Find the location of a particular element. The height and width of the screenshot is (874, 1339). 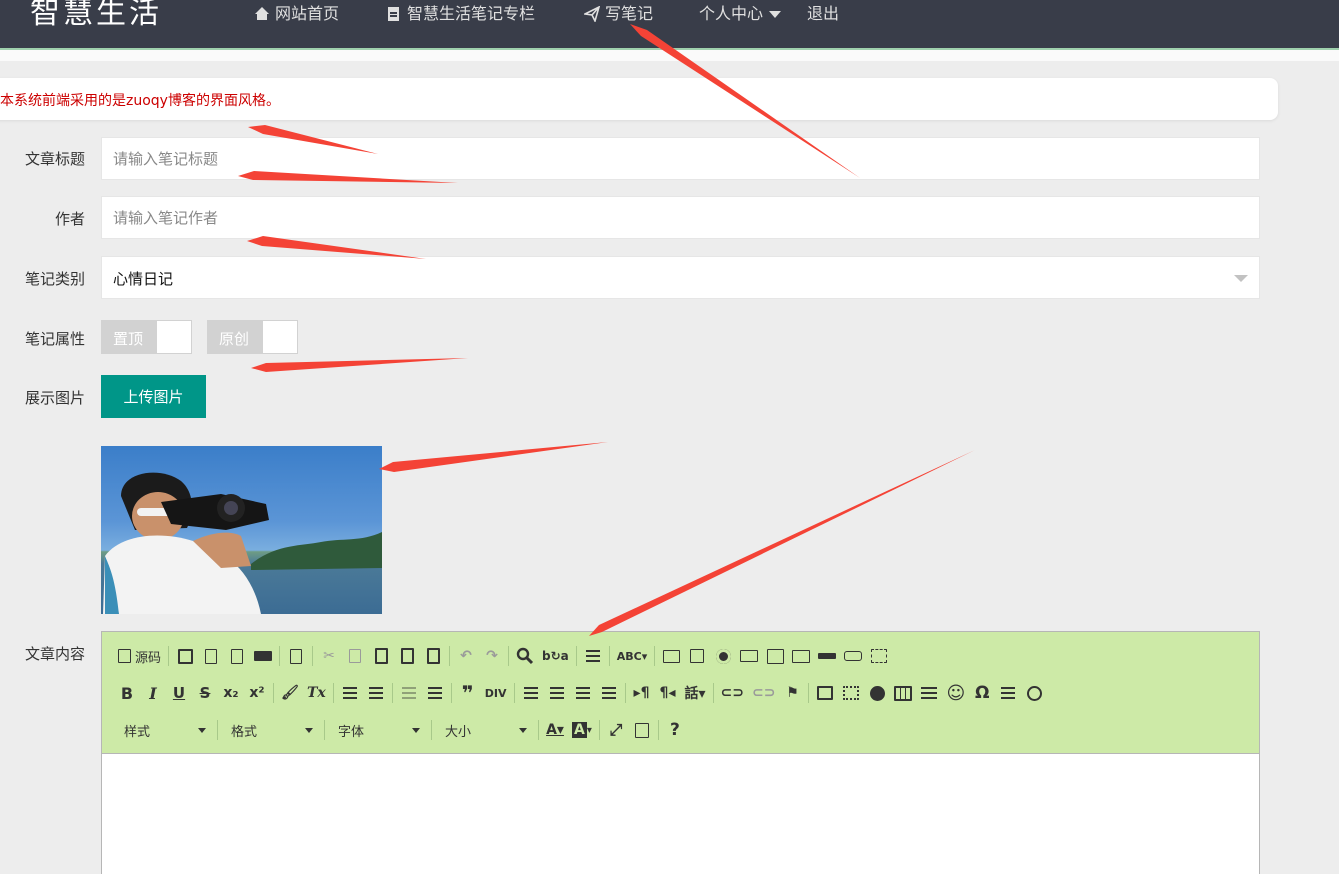

rtl-button: ¶◂ is located at coordinates (668, 693).